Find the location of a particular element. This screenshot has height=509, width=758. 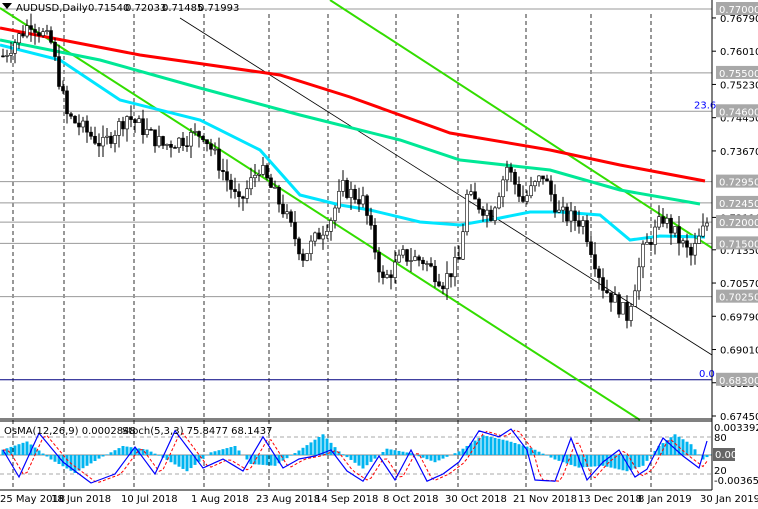

ind-80: 80 is located at coordinates (720, 438).